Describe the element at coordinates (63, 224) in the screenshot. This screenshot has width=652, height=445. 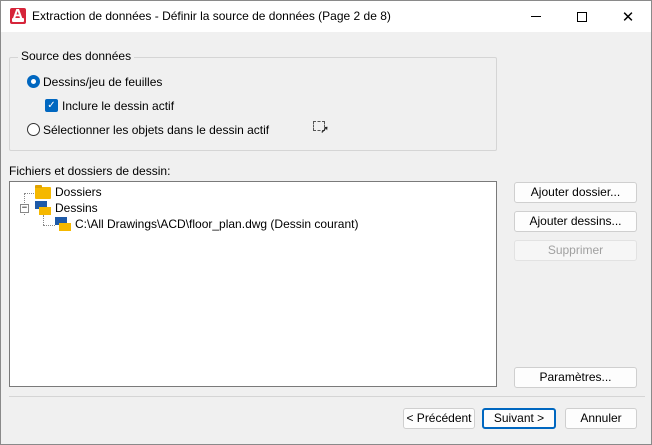
I see `dwg-file-icon` at that location.